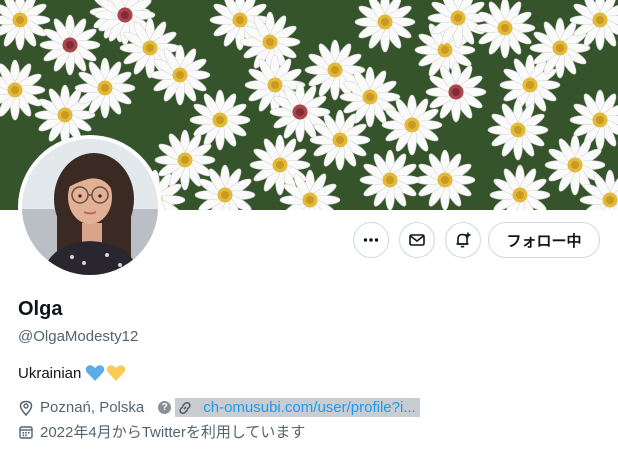 This screenshot has width=618, height=450. I want to click on bio-hearts, so click(105, 373).